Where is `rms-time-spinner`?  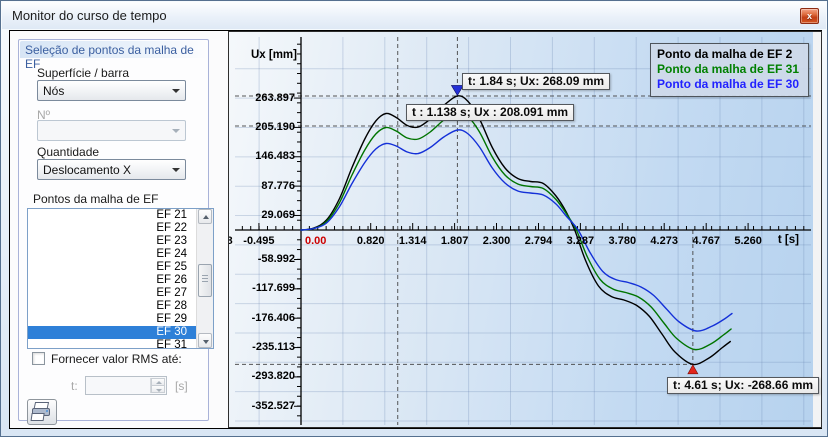
rms-time-spinner is located at coordinates (126, 385).